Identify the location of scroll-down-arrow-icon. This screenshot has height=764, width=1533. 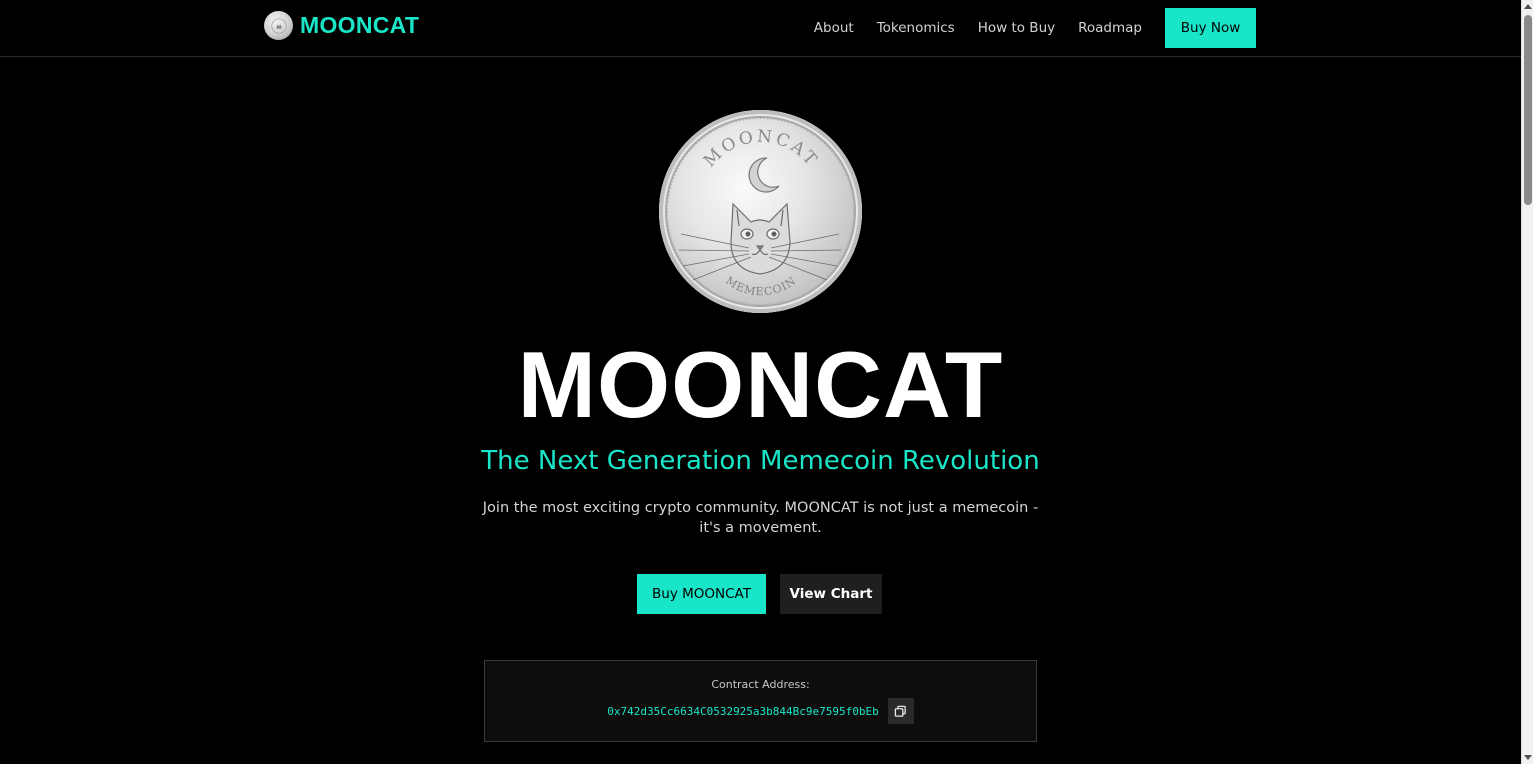
(1528, 757).